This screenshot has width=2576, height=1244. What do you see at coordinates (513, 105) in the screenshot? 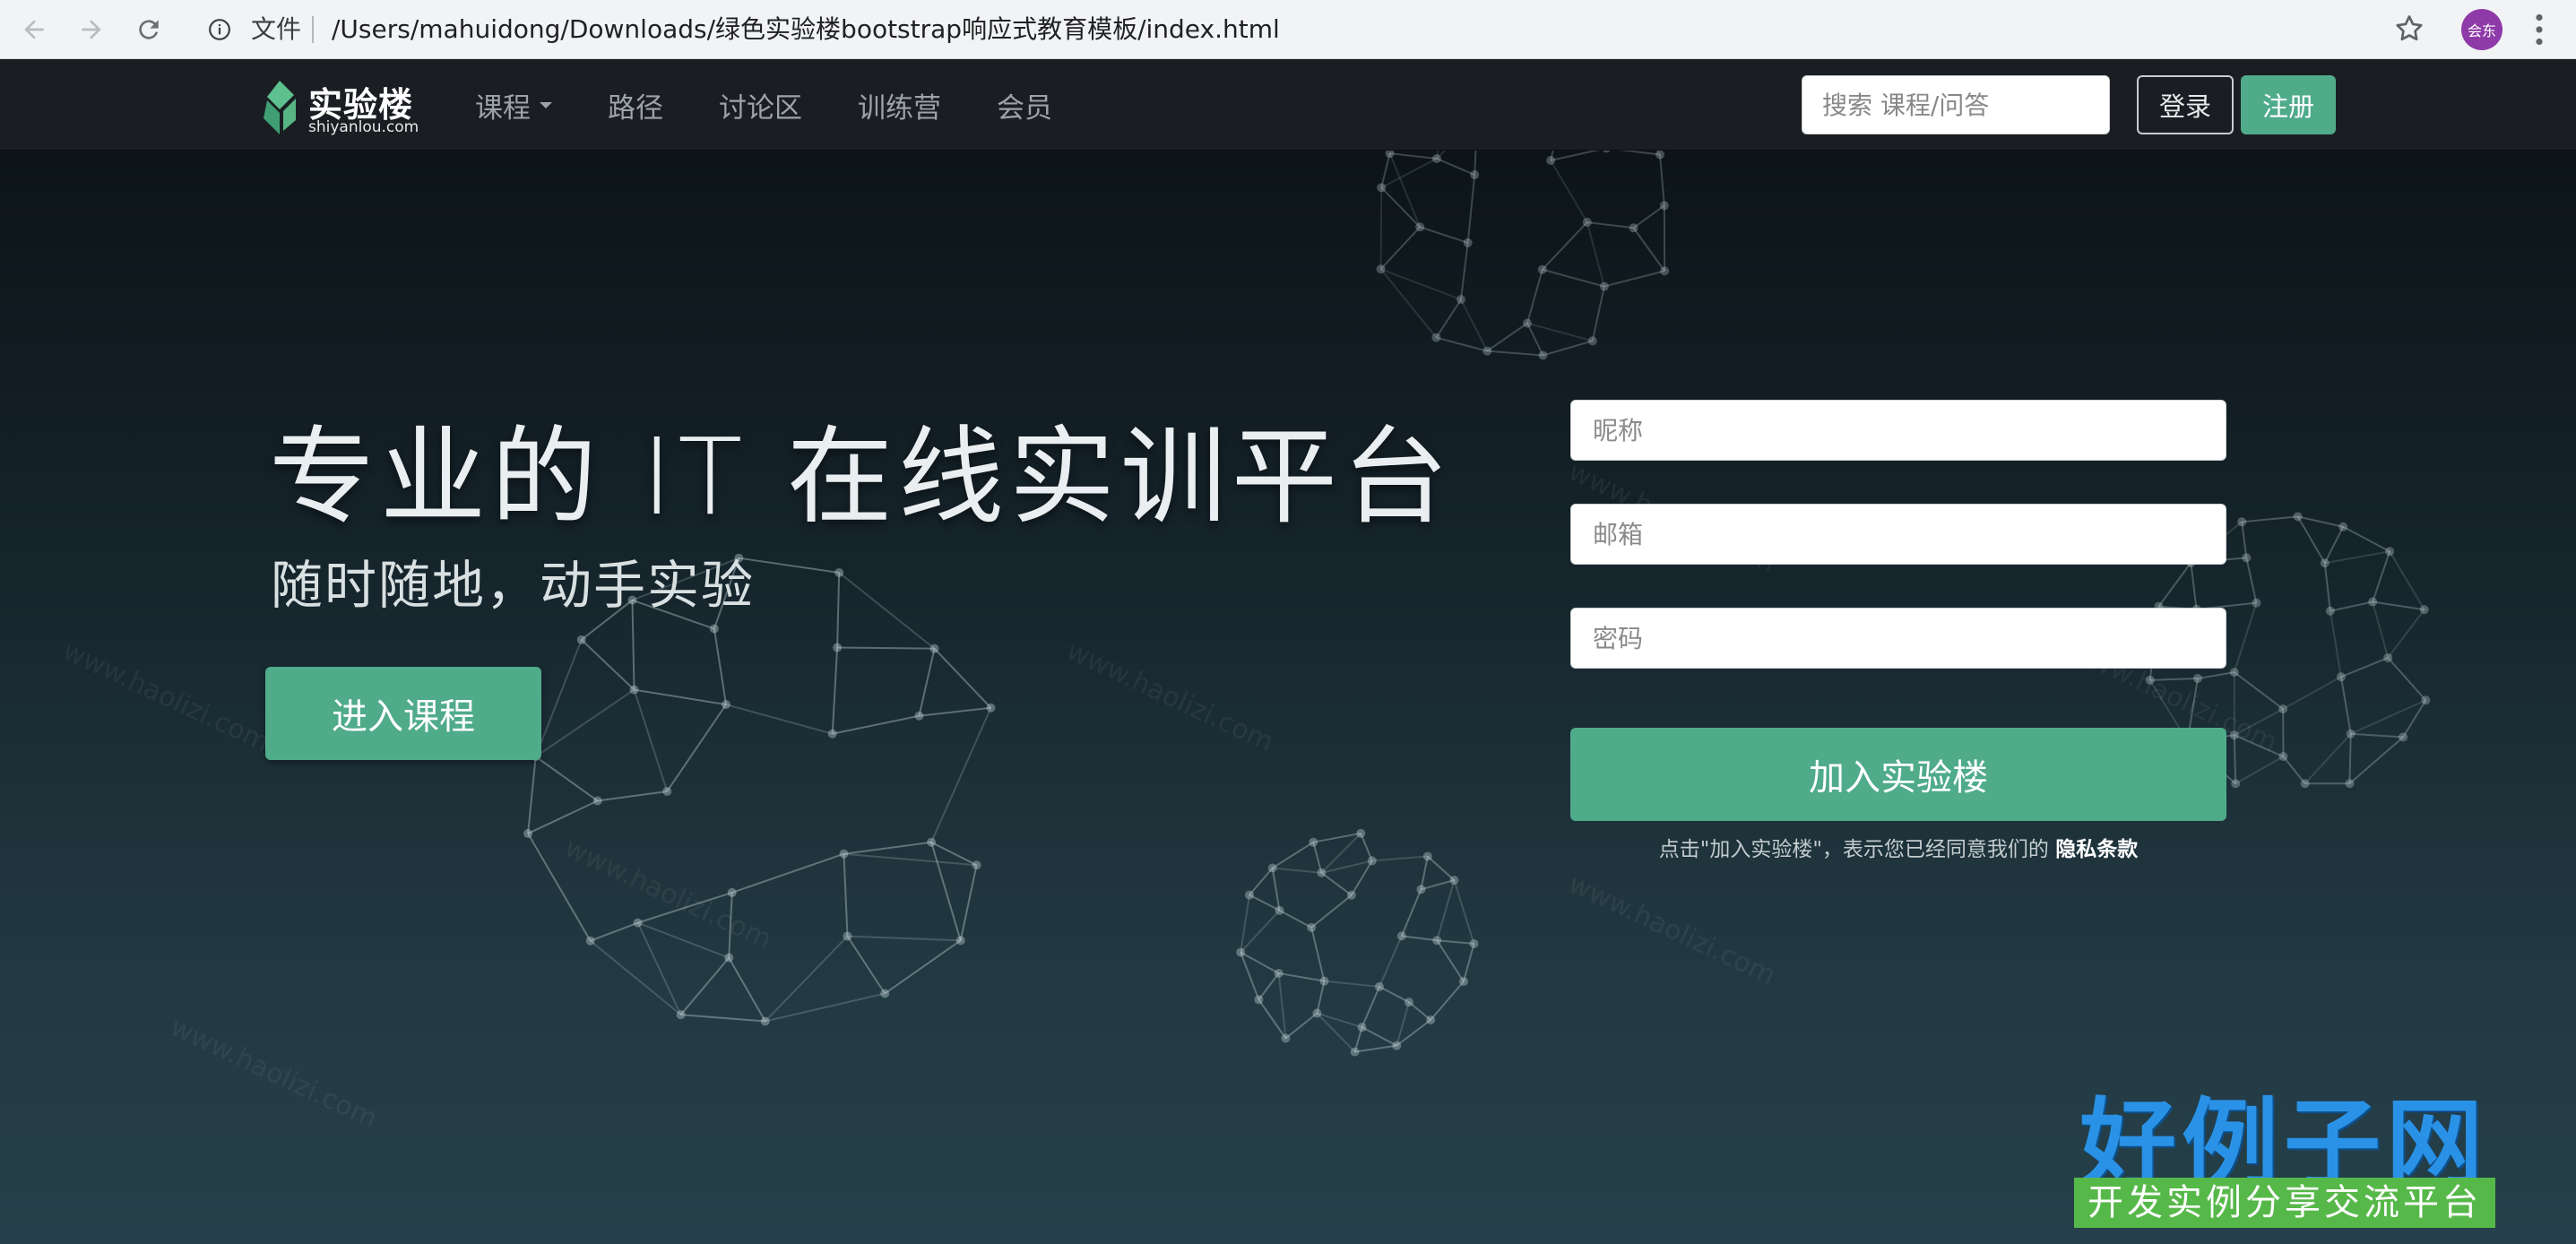
I see `menu-item-courses: 课程` at bounding box center [513, 105].